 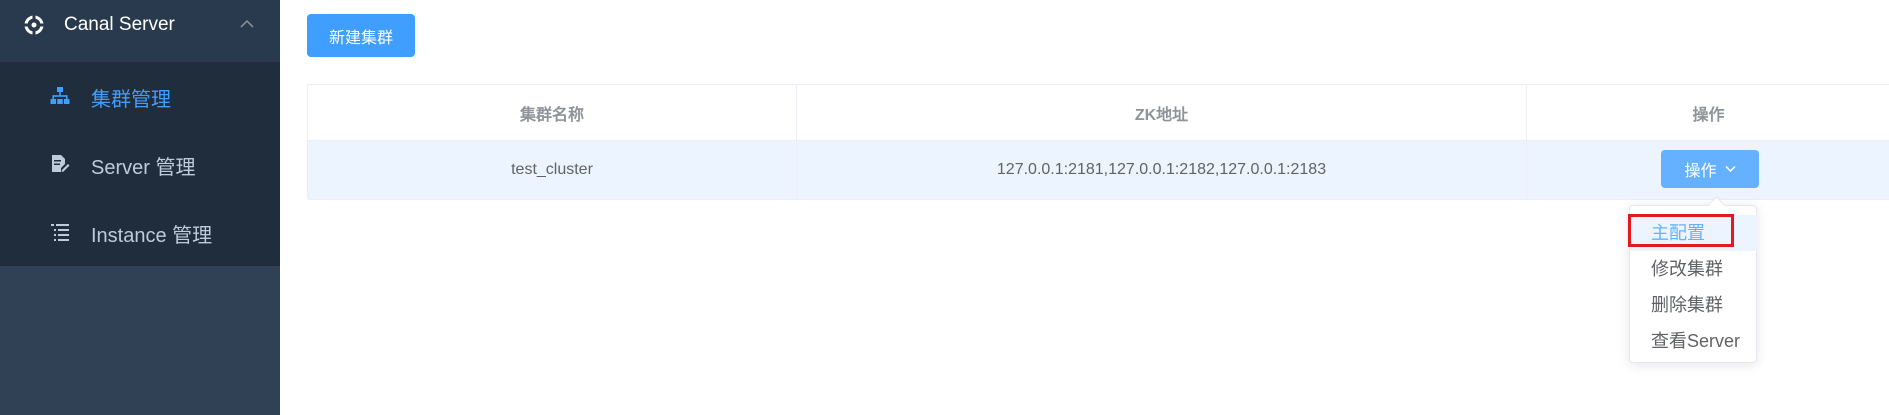 I want to click on submenu-canal-server: Canal Server, so click(x=140, y=31).